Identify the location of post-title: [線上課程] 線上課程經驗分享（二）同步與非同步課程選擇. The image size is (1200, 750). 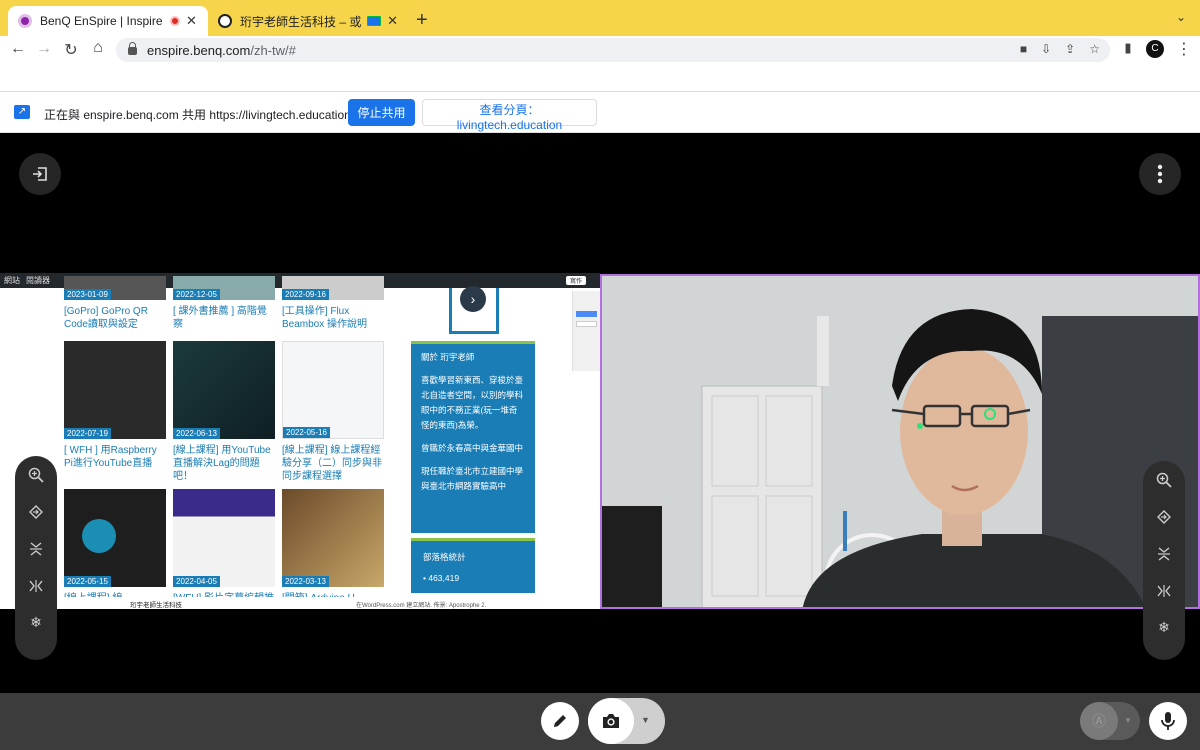
(333, 463).